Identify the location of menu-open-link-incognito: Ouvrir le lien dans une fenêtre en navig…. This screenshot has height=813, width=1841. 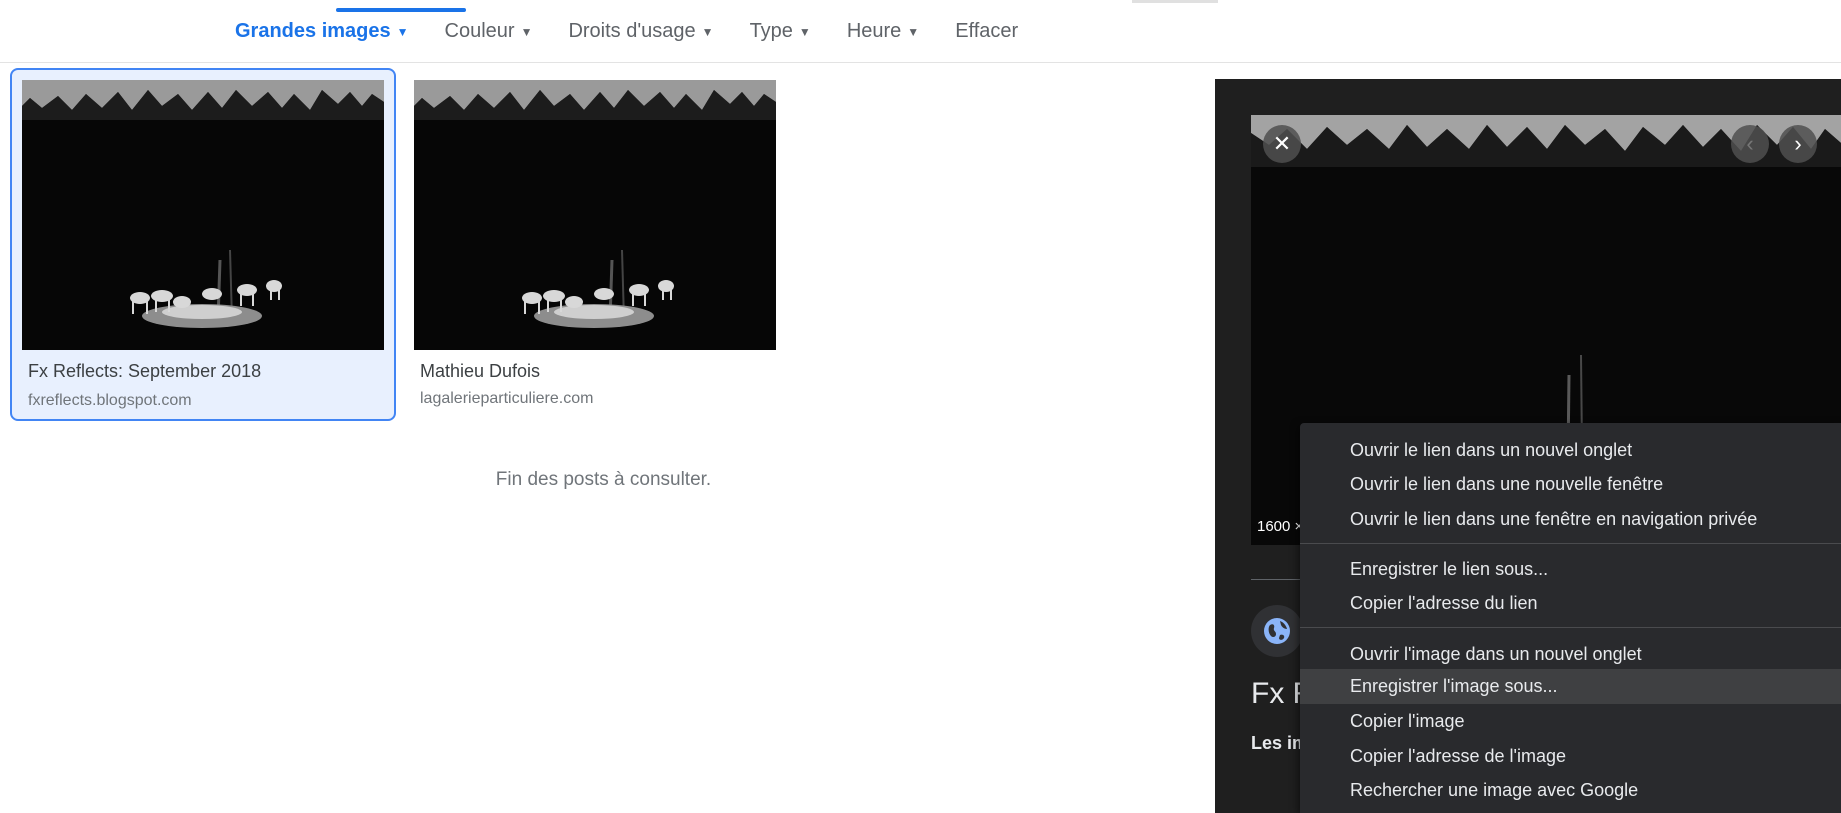
(1570, 519).